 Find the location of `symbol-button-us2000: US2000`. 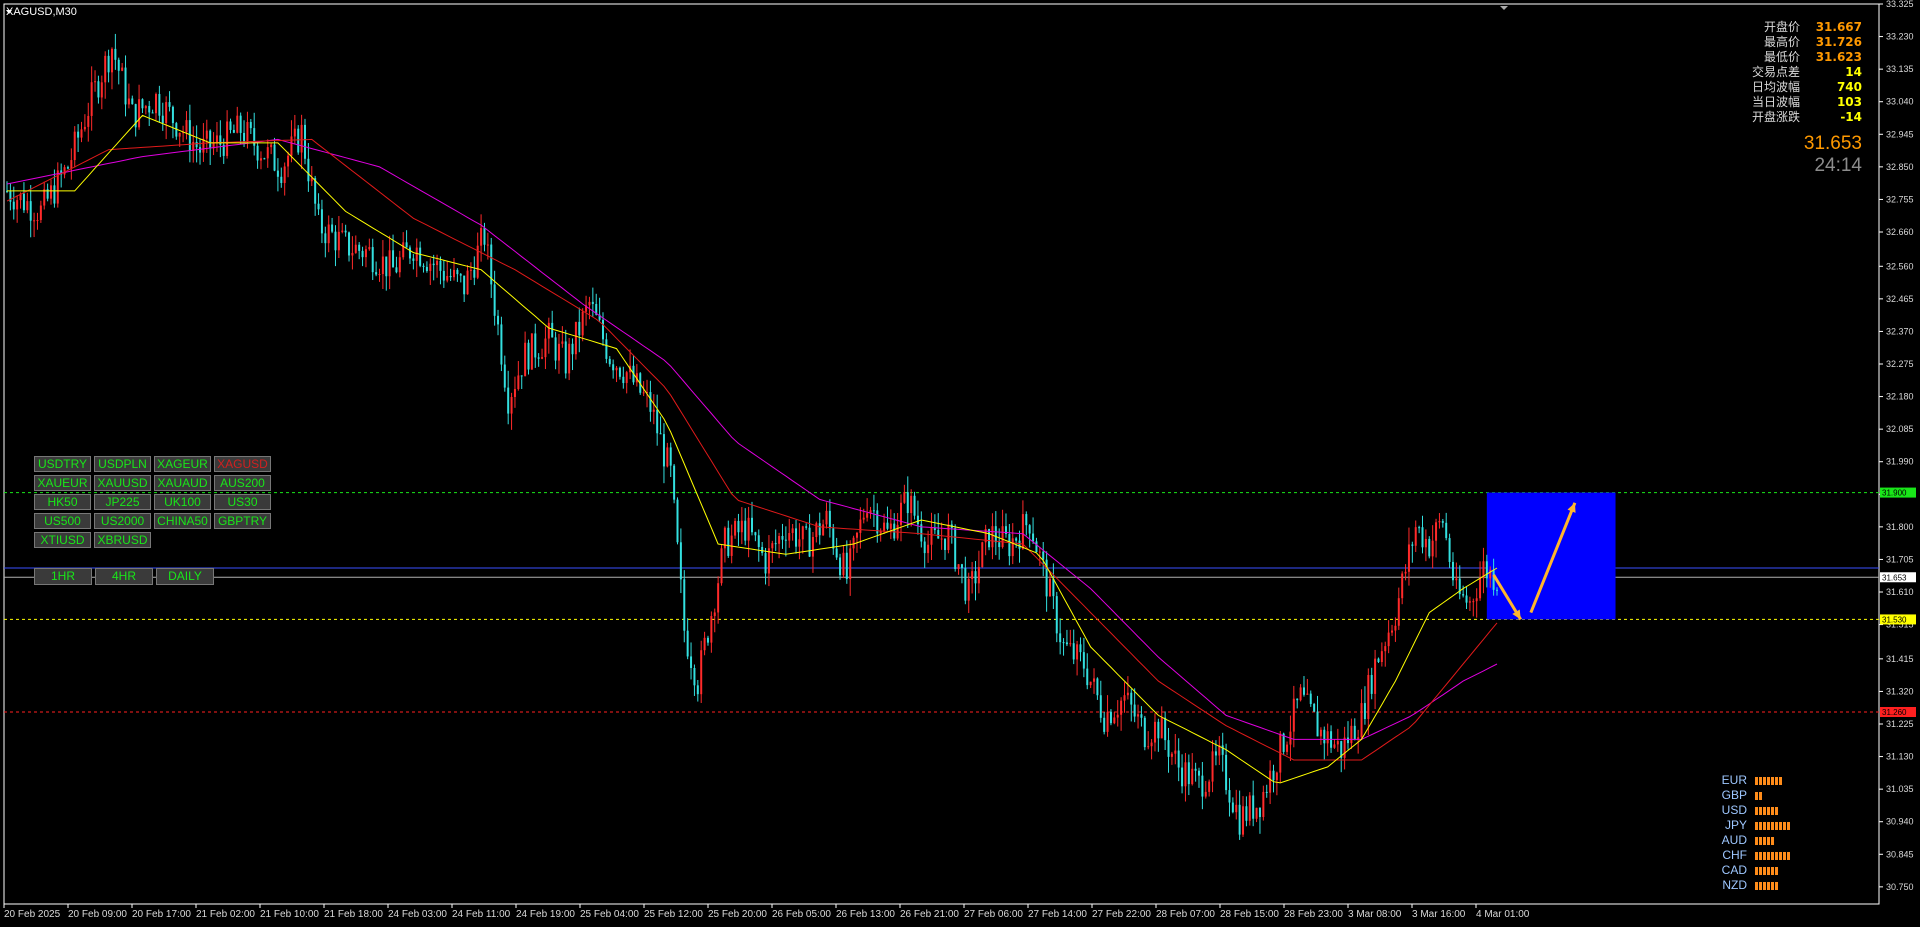

symbol-button-us2000: US2000 is located at coordinates (122, 521).